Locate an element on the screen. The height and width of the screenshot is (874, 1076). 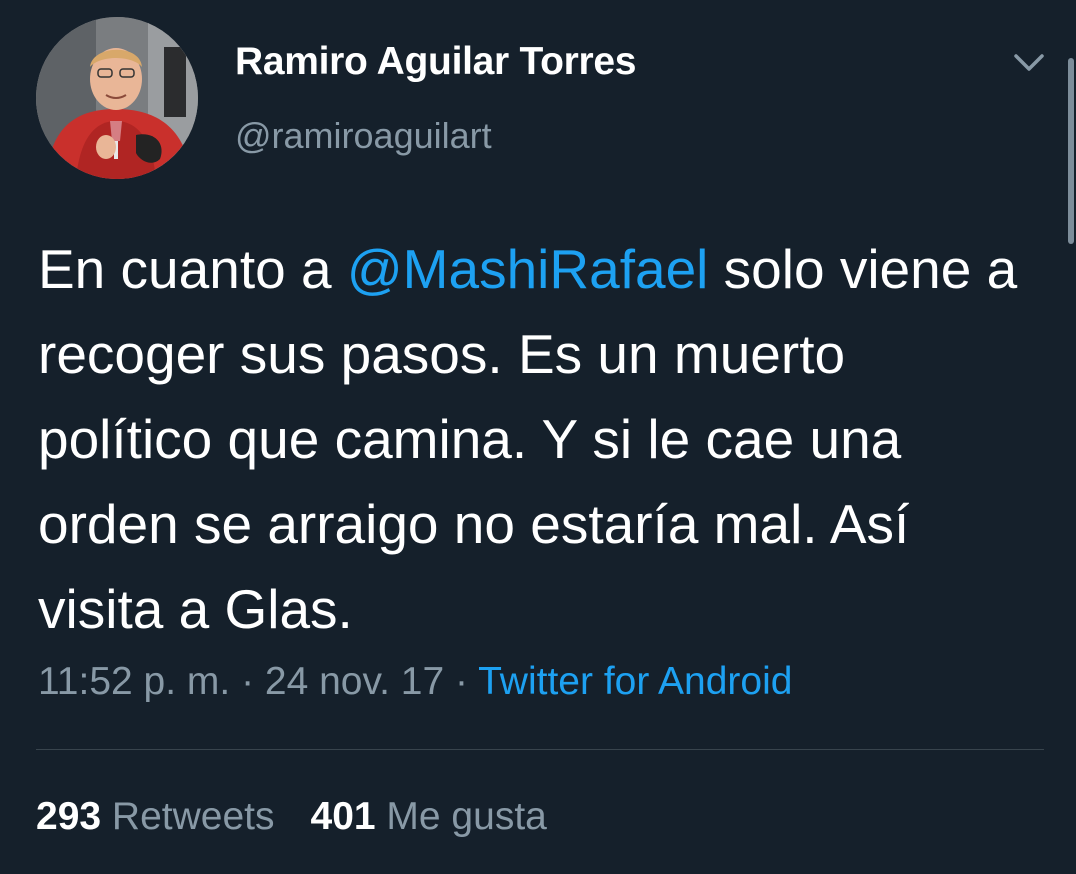
author-handle: @ramiroaguilart is located at coordinates (363, 136).